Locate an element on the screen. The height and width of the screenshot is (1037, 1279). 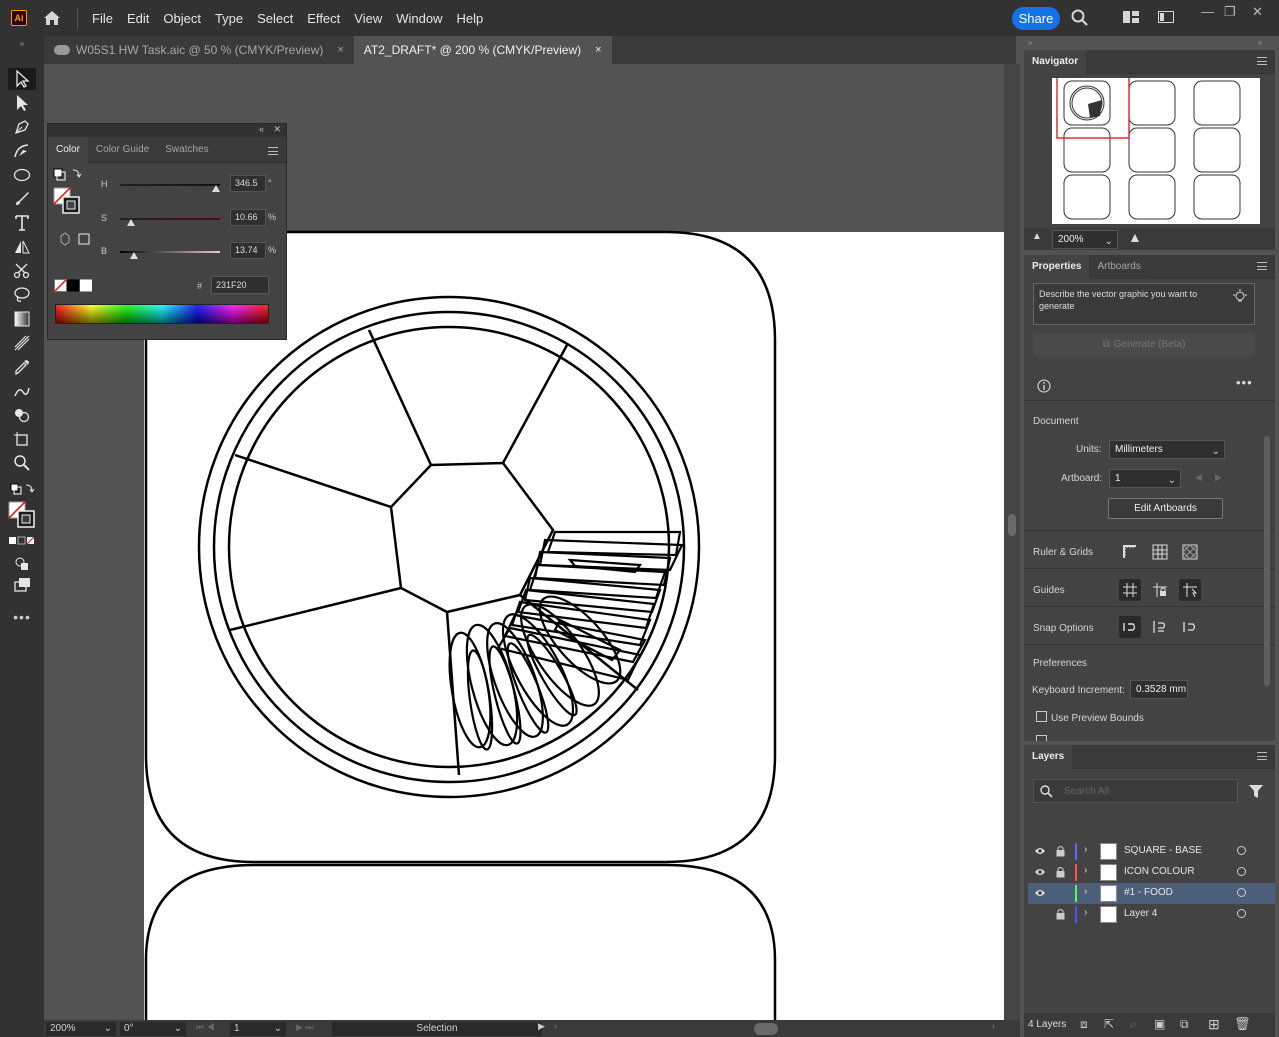
tab-swatches: Swatches is located at coordinates (186, 150).